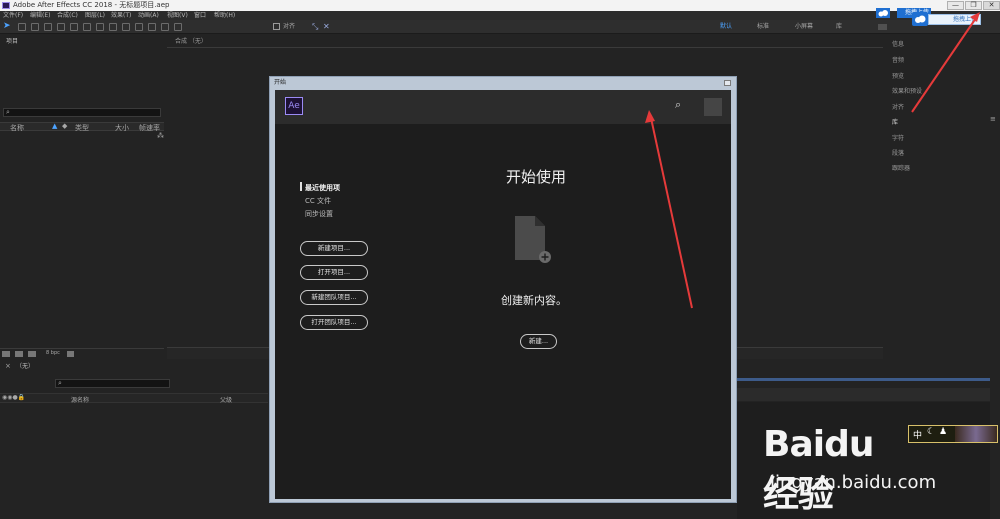  I want to click on badge-text: 中, so click(918, 436).